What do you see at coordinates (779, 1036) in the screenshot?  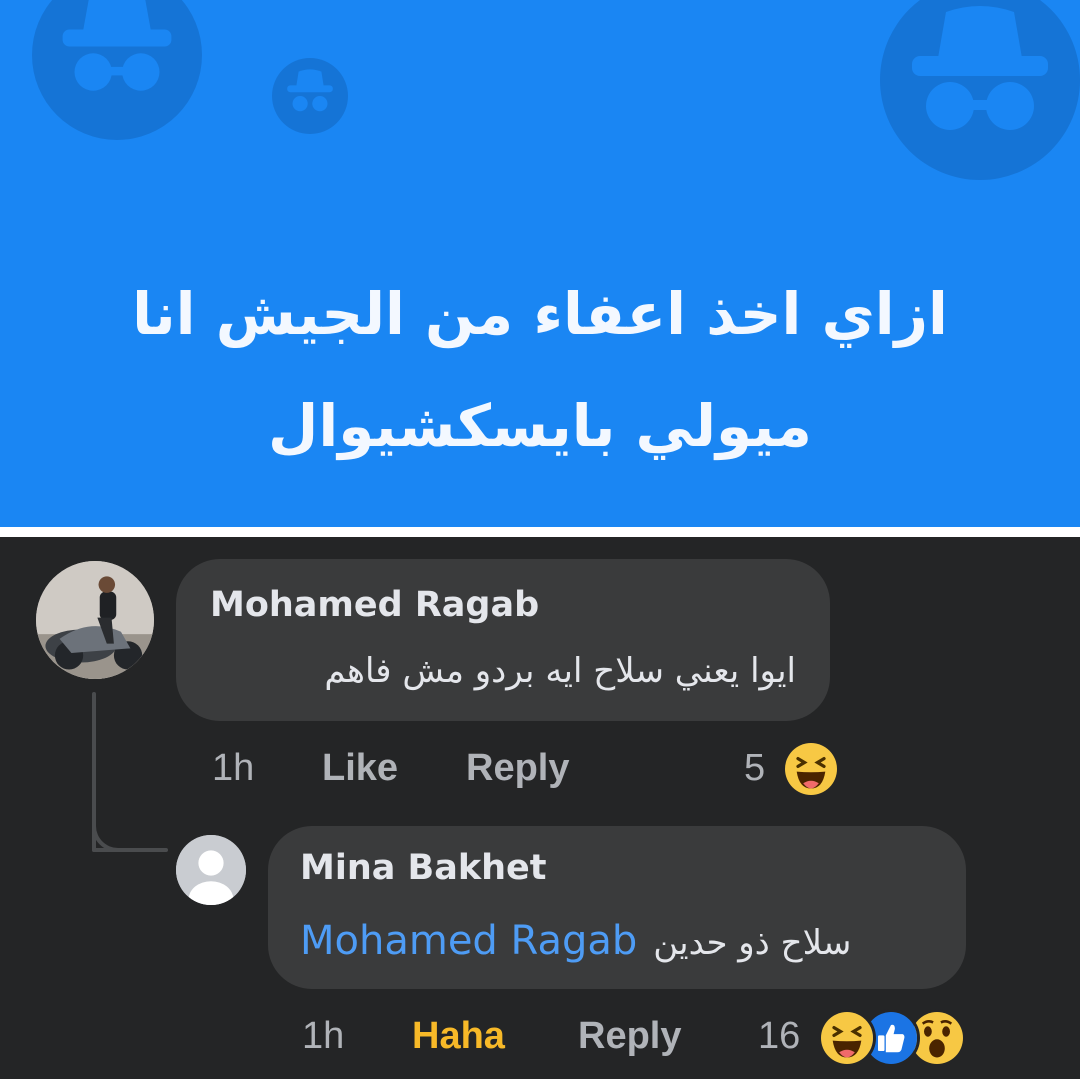 I see `reaction-count: 16` at bounding box center [779, 1036].